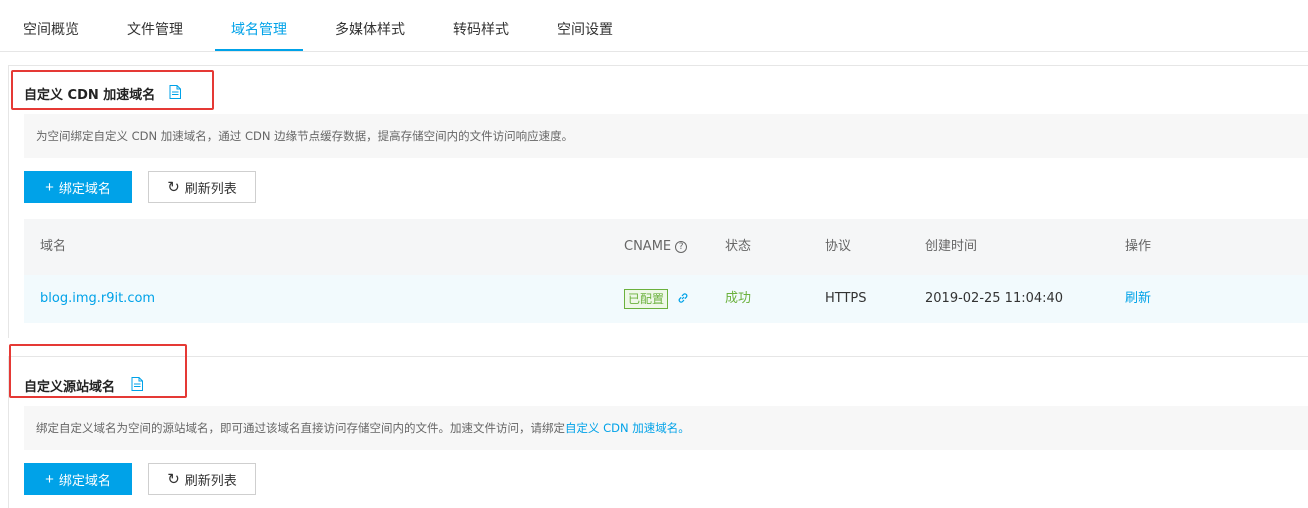  Describe the element at coordinates (738, 298) in the screenshot. I see `status-value: 成功` at that location.